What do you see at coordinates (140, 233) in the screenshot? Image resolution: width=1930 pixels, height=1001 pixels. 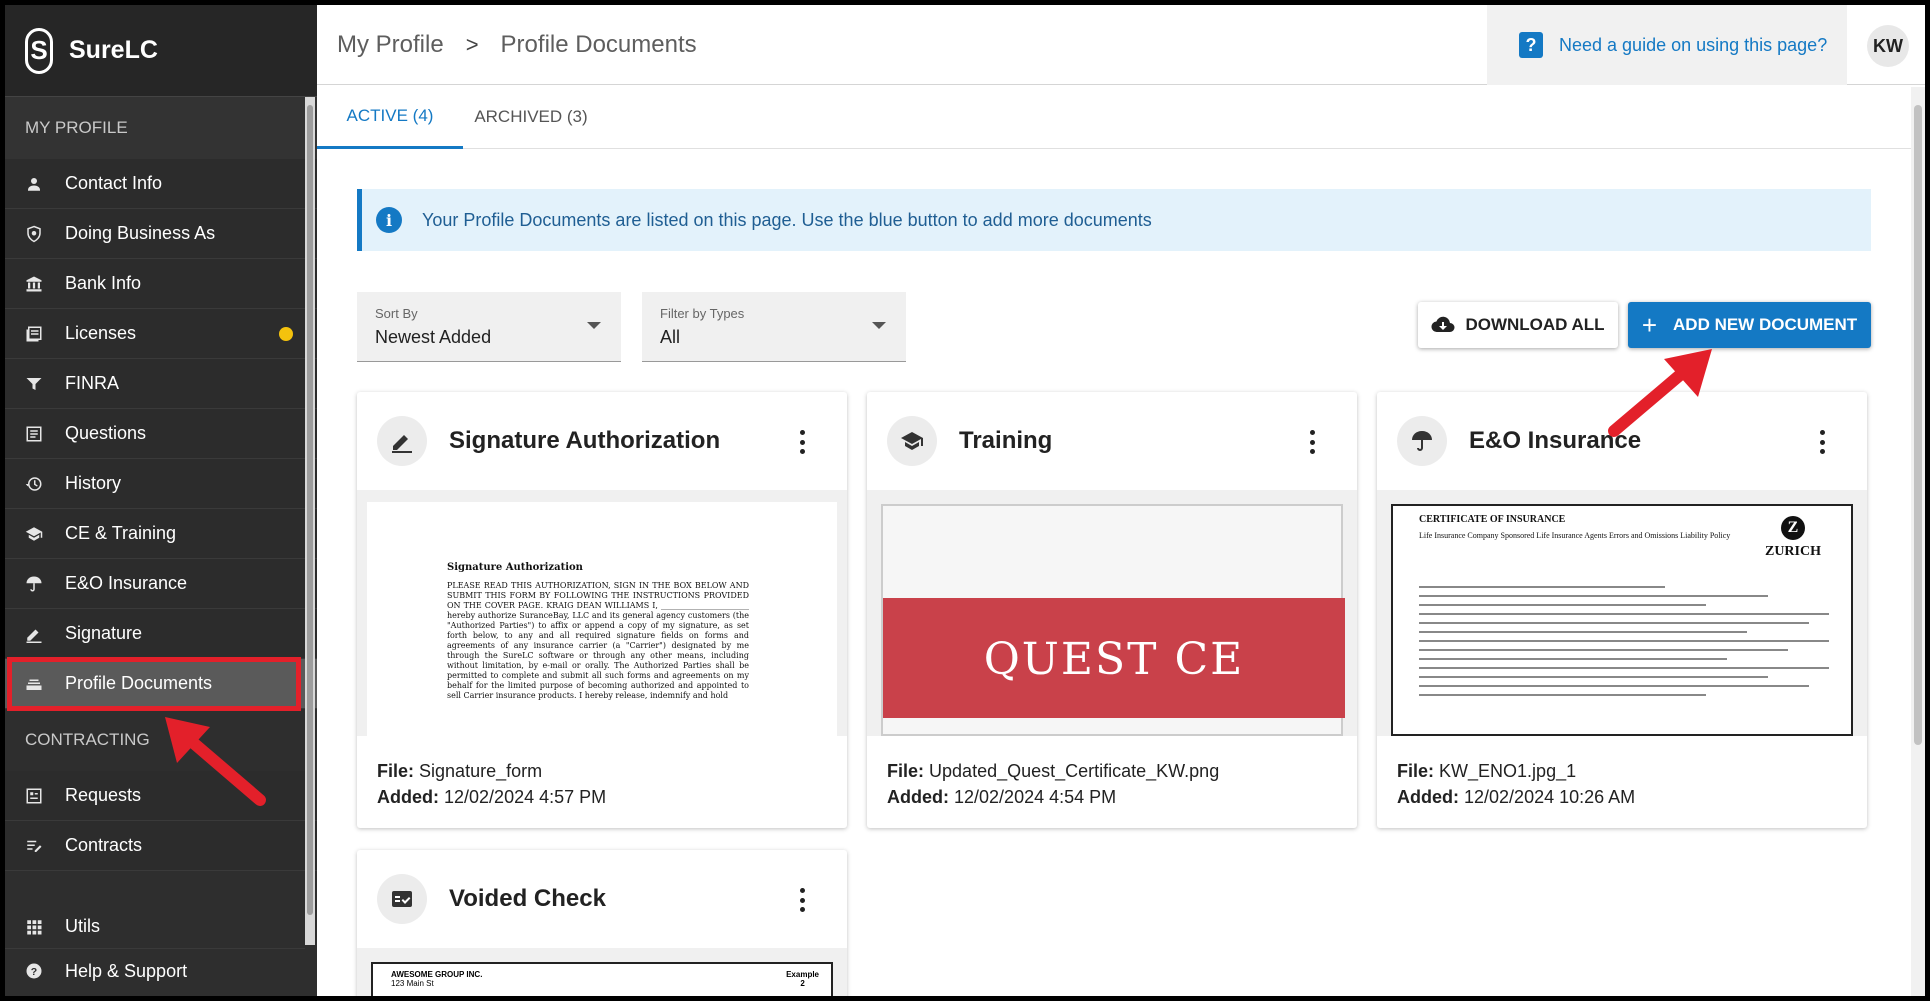 I see `sidebar-item-label: Doing Business As` at bounding box center [140, 233].